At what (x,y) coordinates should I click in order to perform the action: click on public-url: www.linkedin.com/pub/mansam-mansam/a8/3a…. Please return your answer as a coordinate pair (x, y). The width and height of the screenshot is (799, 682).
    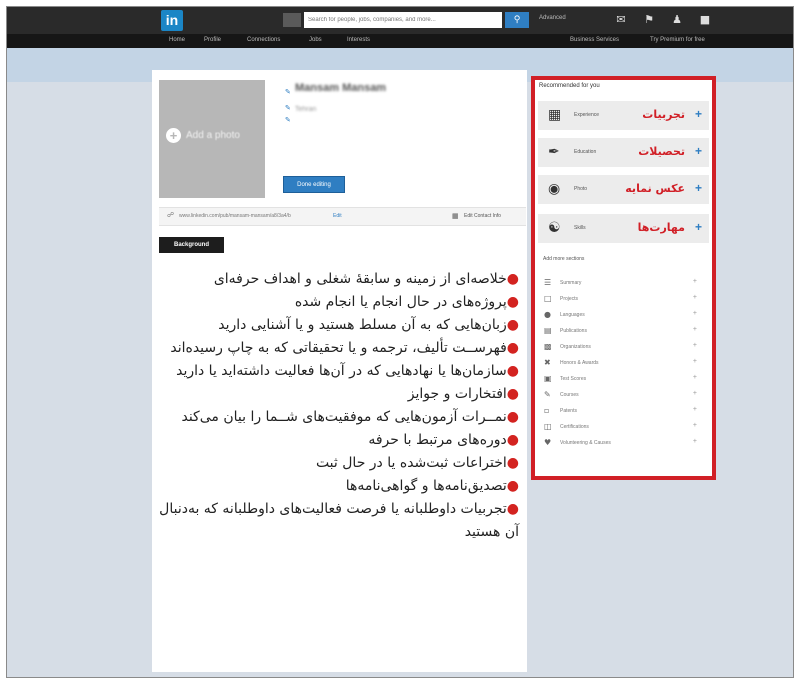
    Looking at the image, I should click on (235, 216).